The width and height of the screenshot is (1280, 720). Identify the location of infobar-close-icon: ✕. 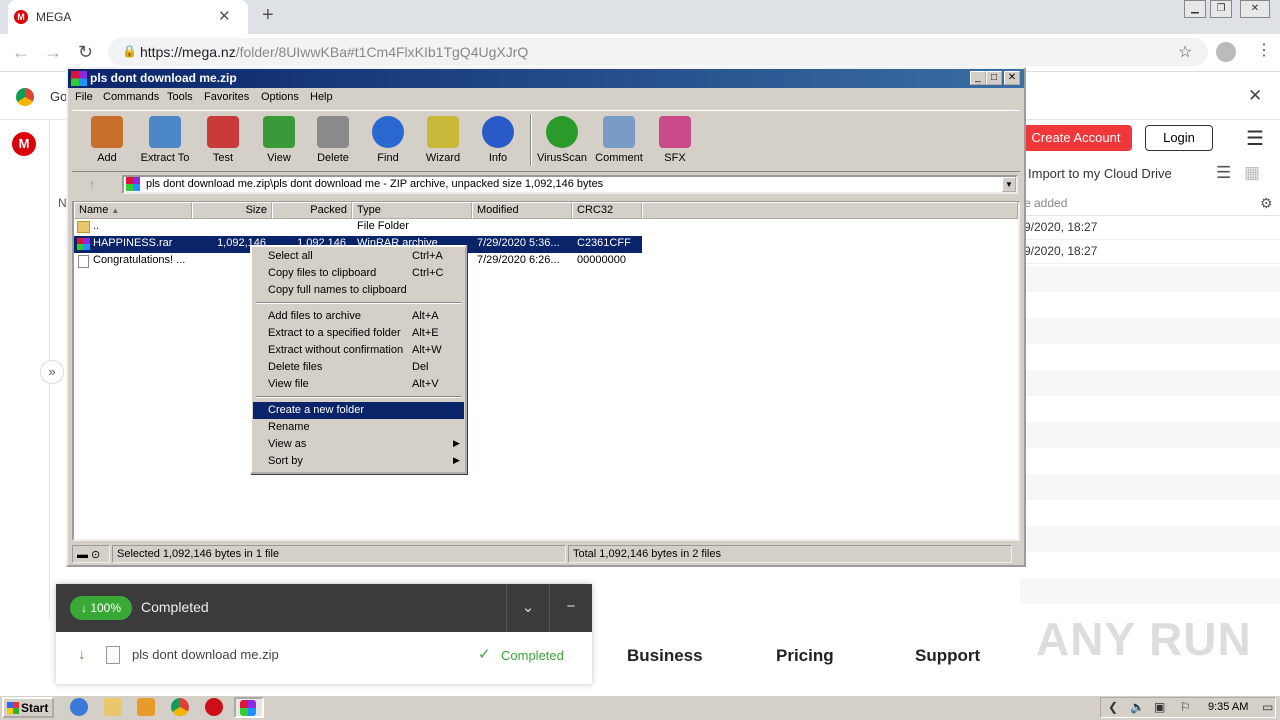
(1255, 96).